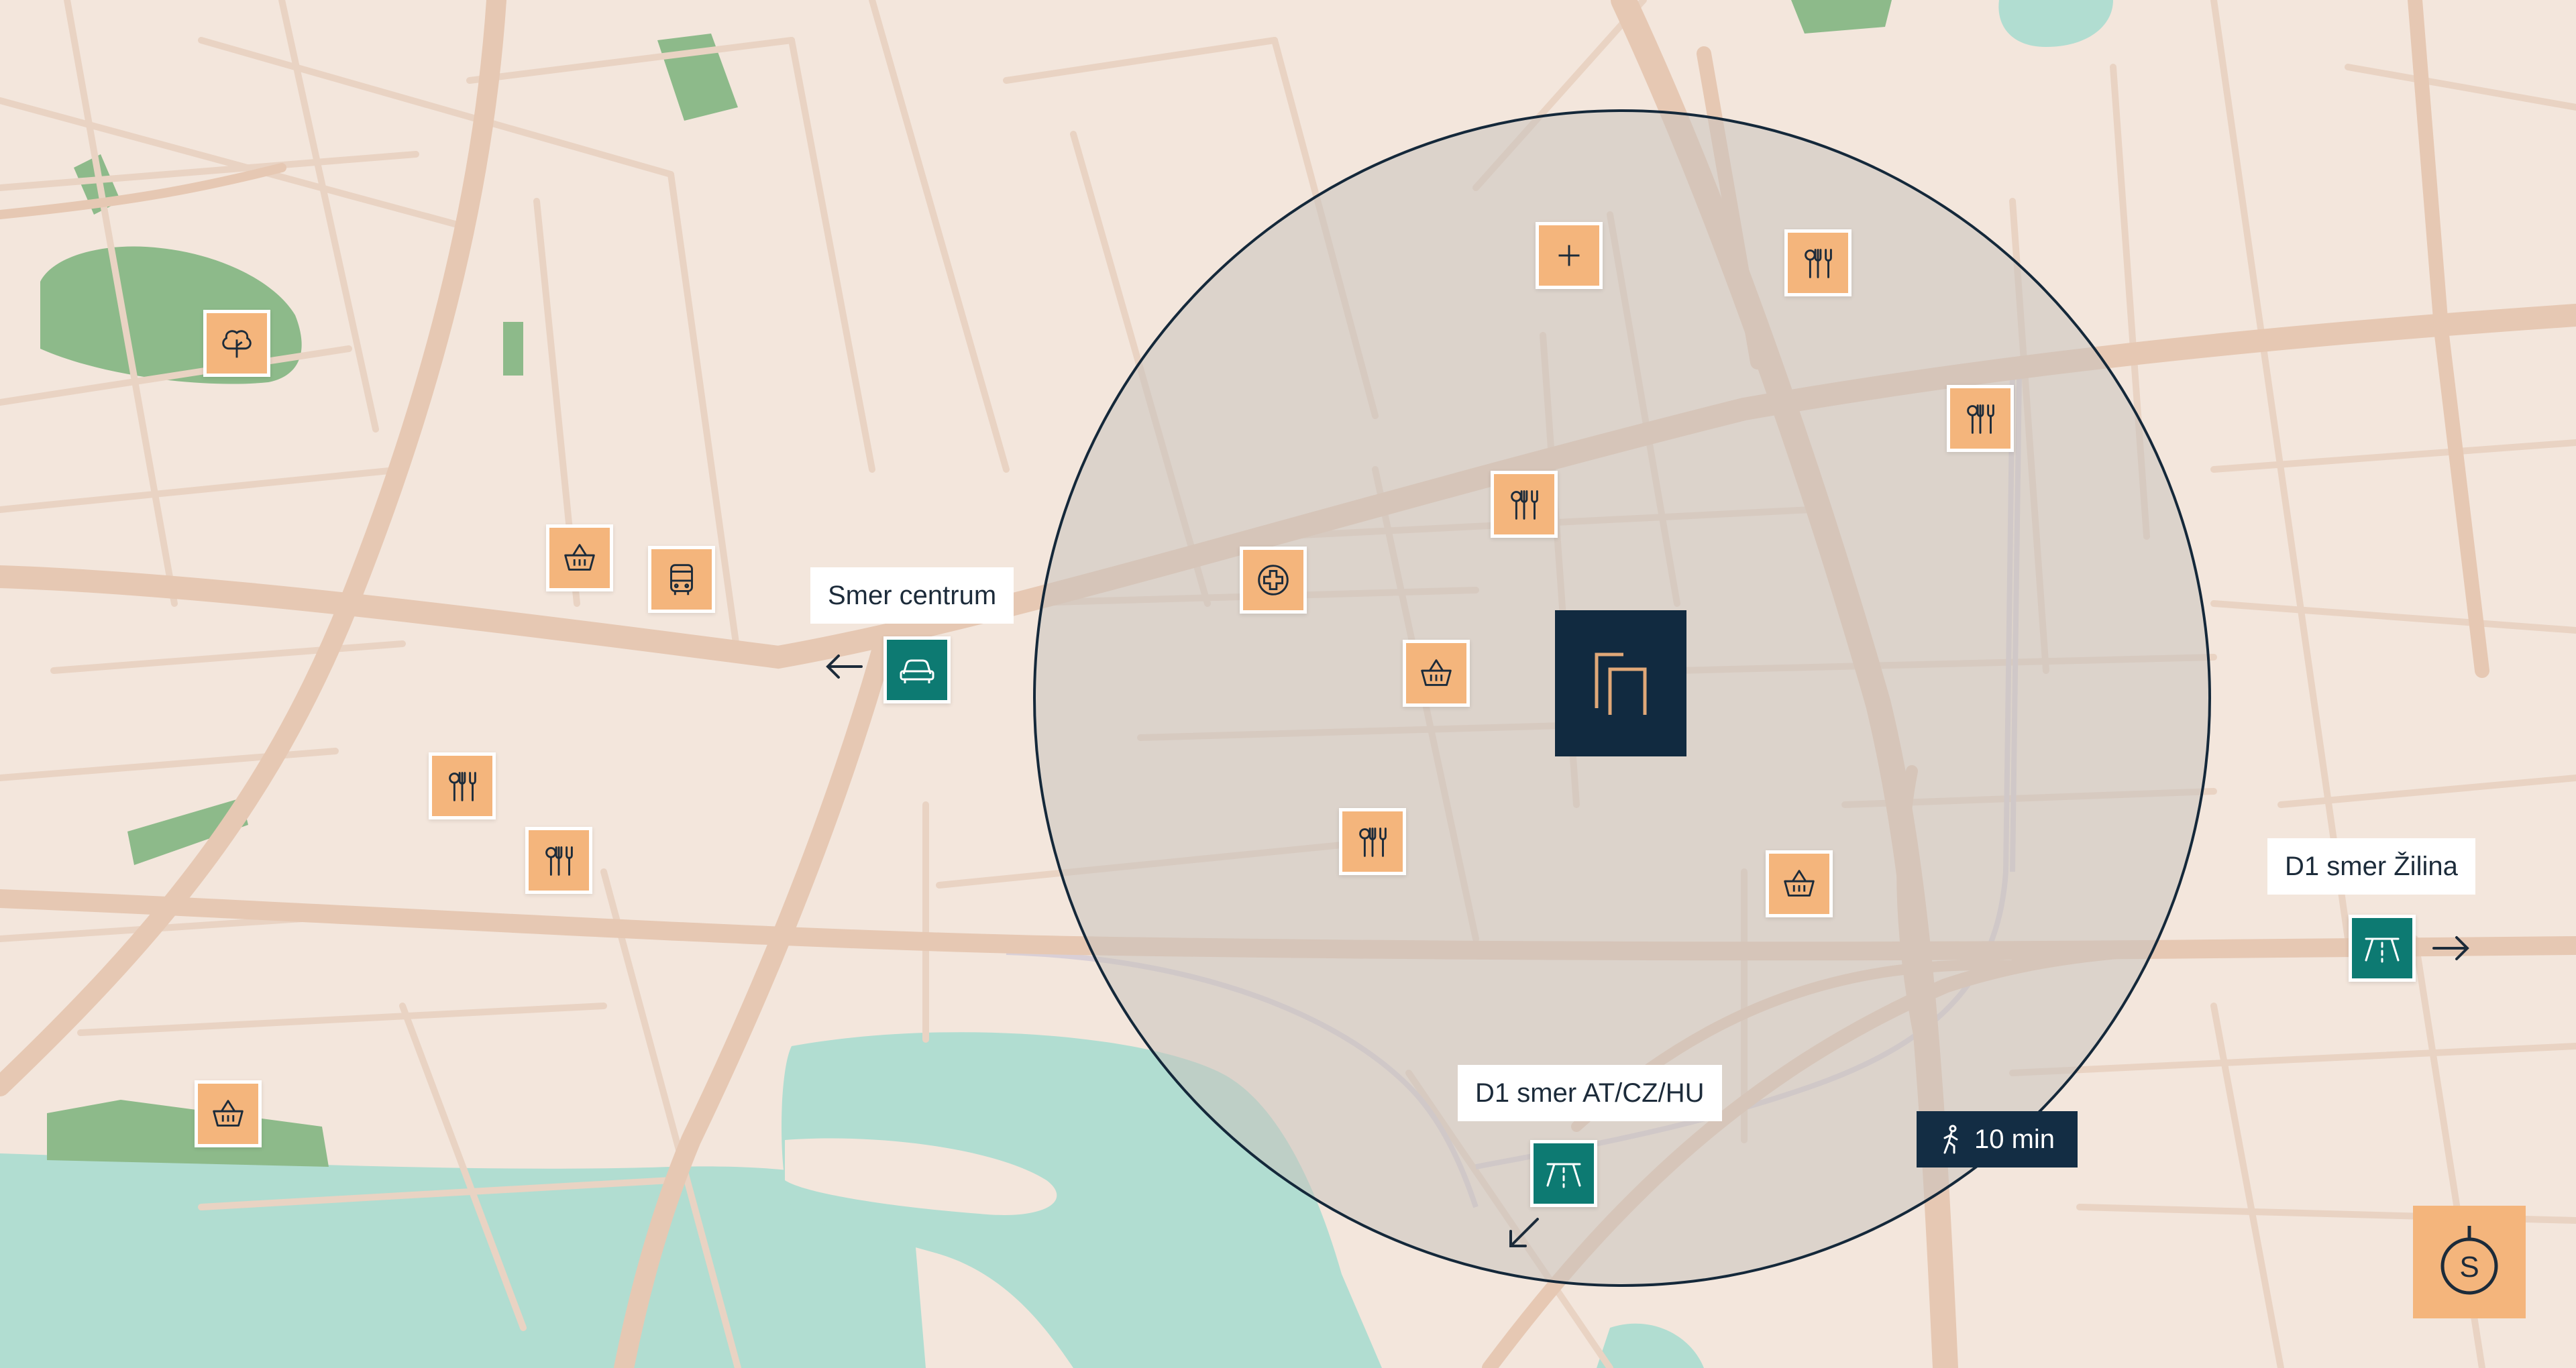 This screenshot has height=1368, width=2576. I want to click on brand-letter: S, so click(2469, 1267).